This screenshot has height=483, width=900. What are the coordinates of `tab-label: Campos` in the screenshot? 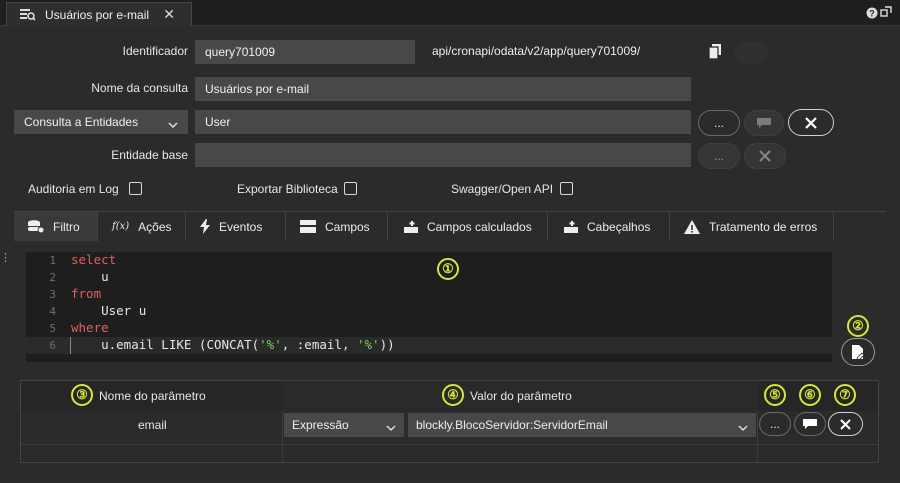 It's located at (347, 226).